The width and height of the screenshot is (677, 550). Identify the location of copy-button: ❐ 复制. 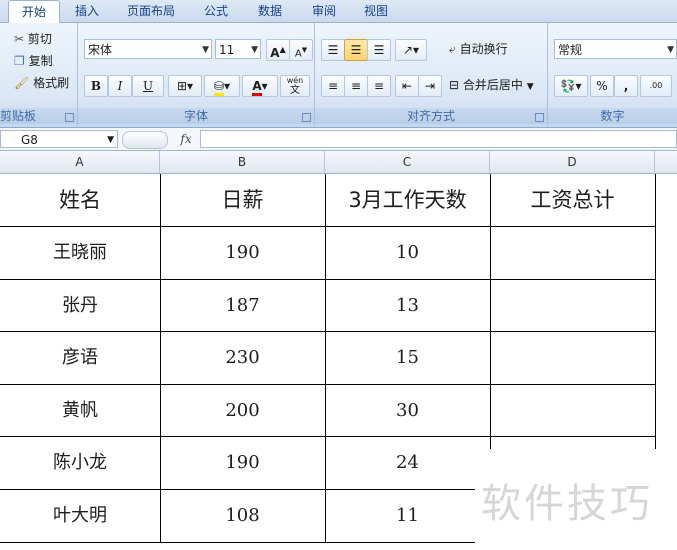
(33, 61).